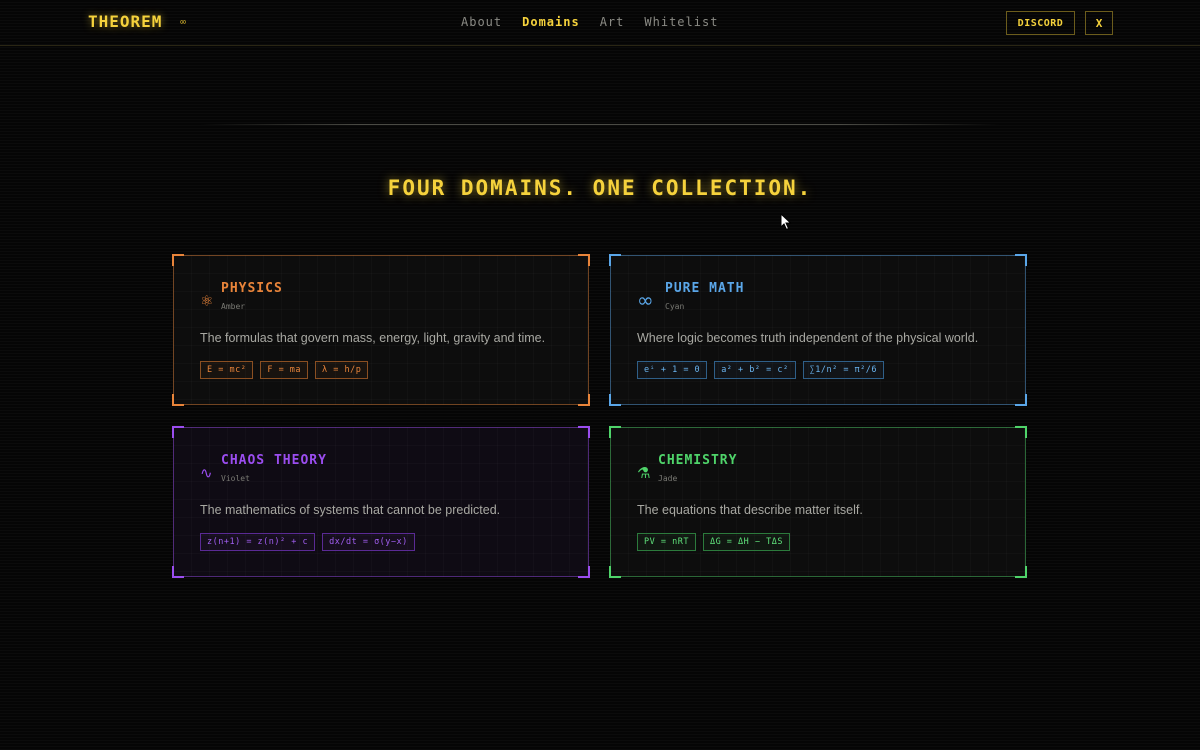  What do you see at coordinates (675, 306) in the screenshot?
I see `card-subtitle: Cyan` at bounding box center [675, 306].